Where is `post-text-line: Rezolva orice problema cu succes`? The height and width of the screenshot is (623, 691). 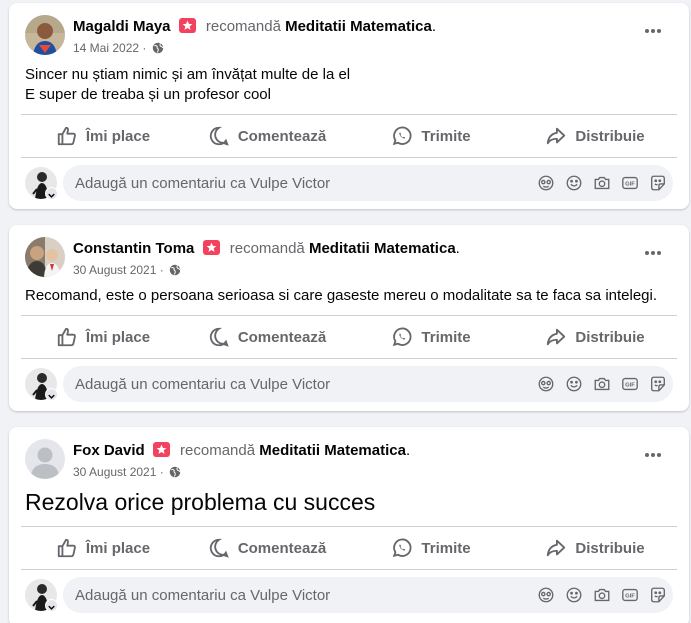
post-text-line: Rezolva orice problema cu succes is located at coordinates (200, 502).